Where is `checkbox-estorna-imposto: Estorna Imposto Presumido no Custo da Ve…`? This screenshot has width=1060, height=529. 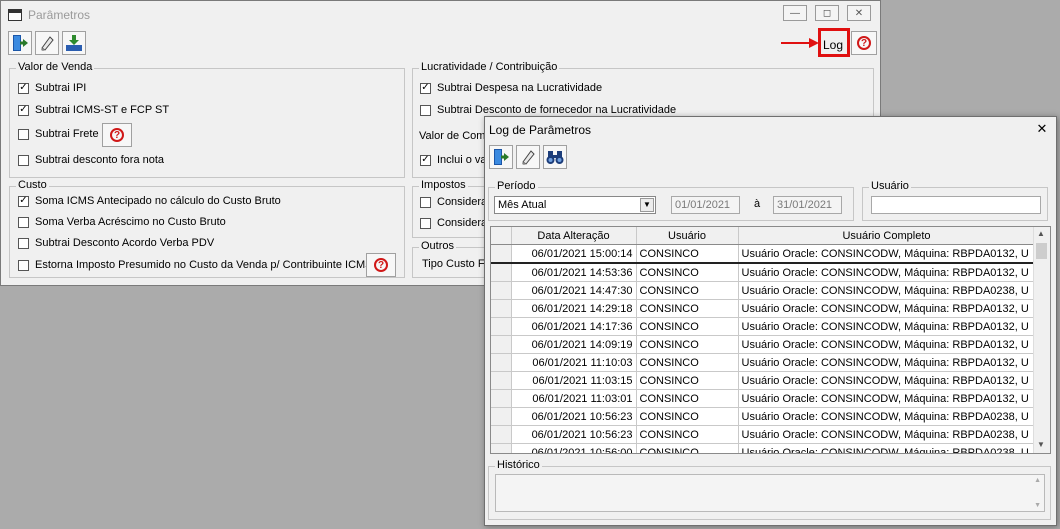 checkbox-estorna-imposto: Estorna Imposto Presumido no Custo da Ve… is located at coordinates (195, 265).